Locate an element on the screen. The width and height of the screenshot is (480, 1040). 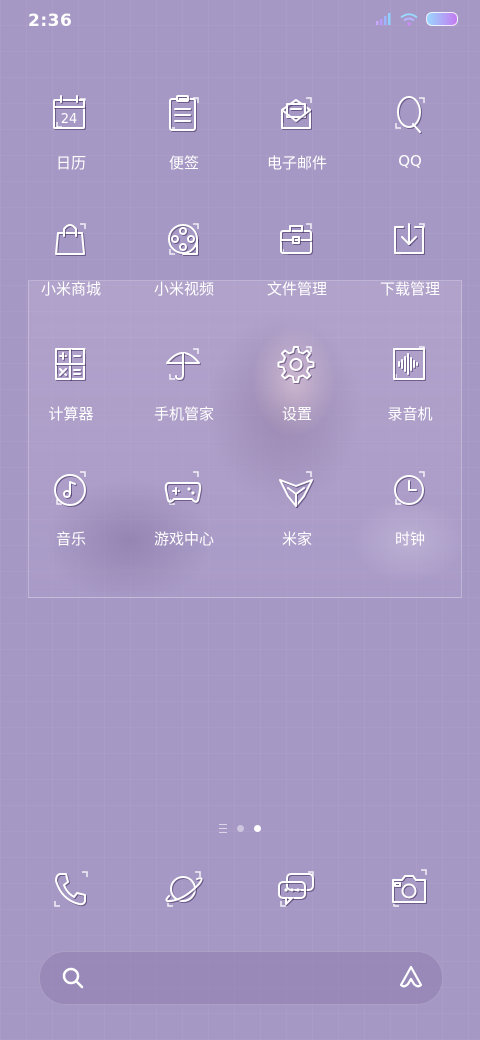
page-indicator is located at coordinates (240, 828).